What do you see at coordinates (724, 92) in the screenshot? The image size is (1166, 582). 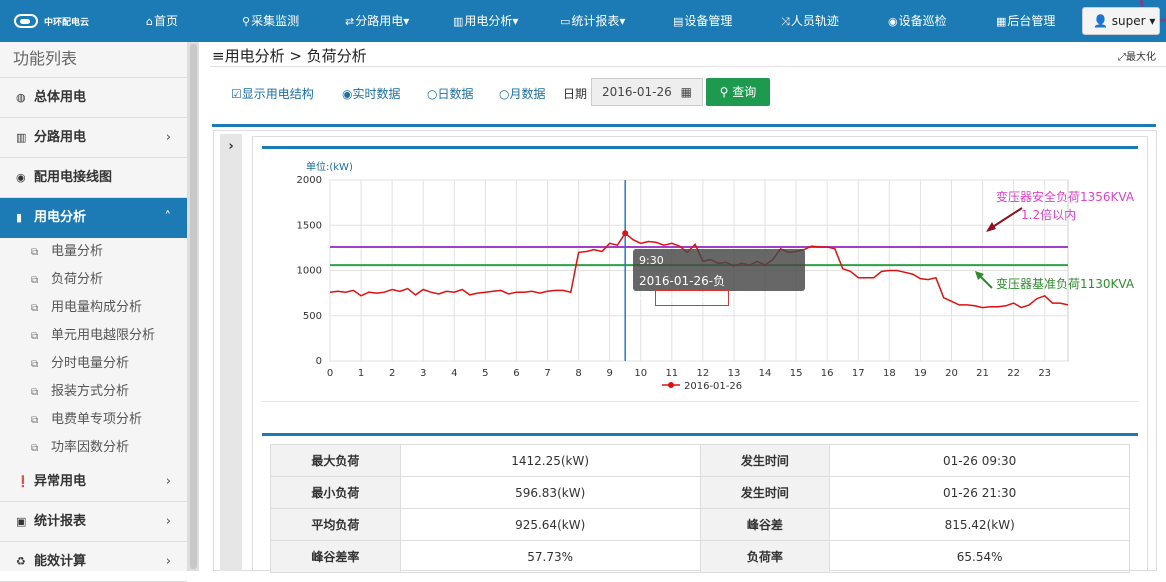 I see `search-icon: ⚲` at bounding box center [724, 92].